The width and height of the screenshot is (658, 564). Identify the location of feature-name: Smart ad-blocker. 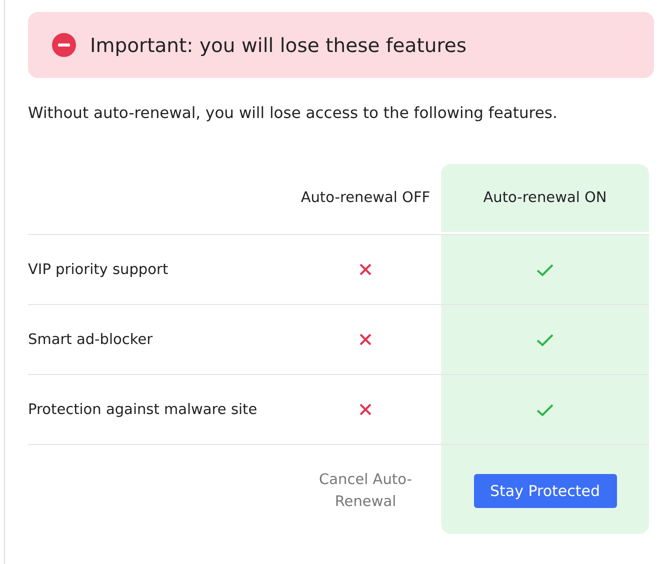
(90, 340).